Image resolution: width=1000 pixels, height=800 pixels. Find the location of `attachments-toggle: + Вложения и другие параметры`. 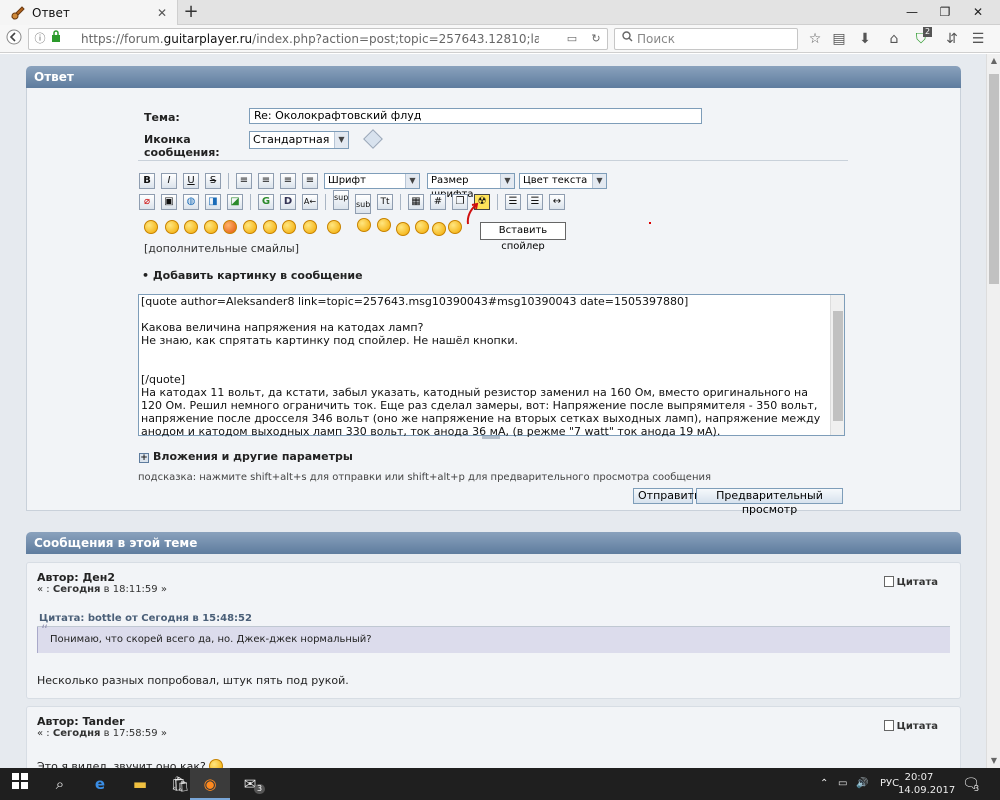

attachments-toggle: + Вложения и другие параметры is located at coordinates (246, 456).